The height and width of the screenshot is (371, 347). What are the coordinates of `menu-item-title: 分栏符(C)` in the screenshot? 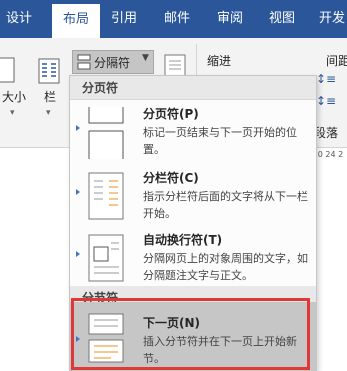 It's located at (171, 178).